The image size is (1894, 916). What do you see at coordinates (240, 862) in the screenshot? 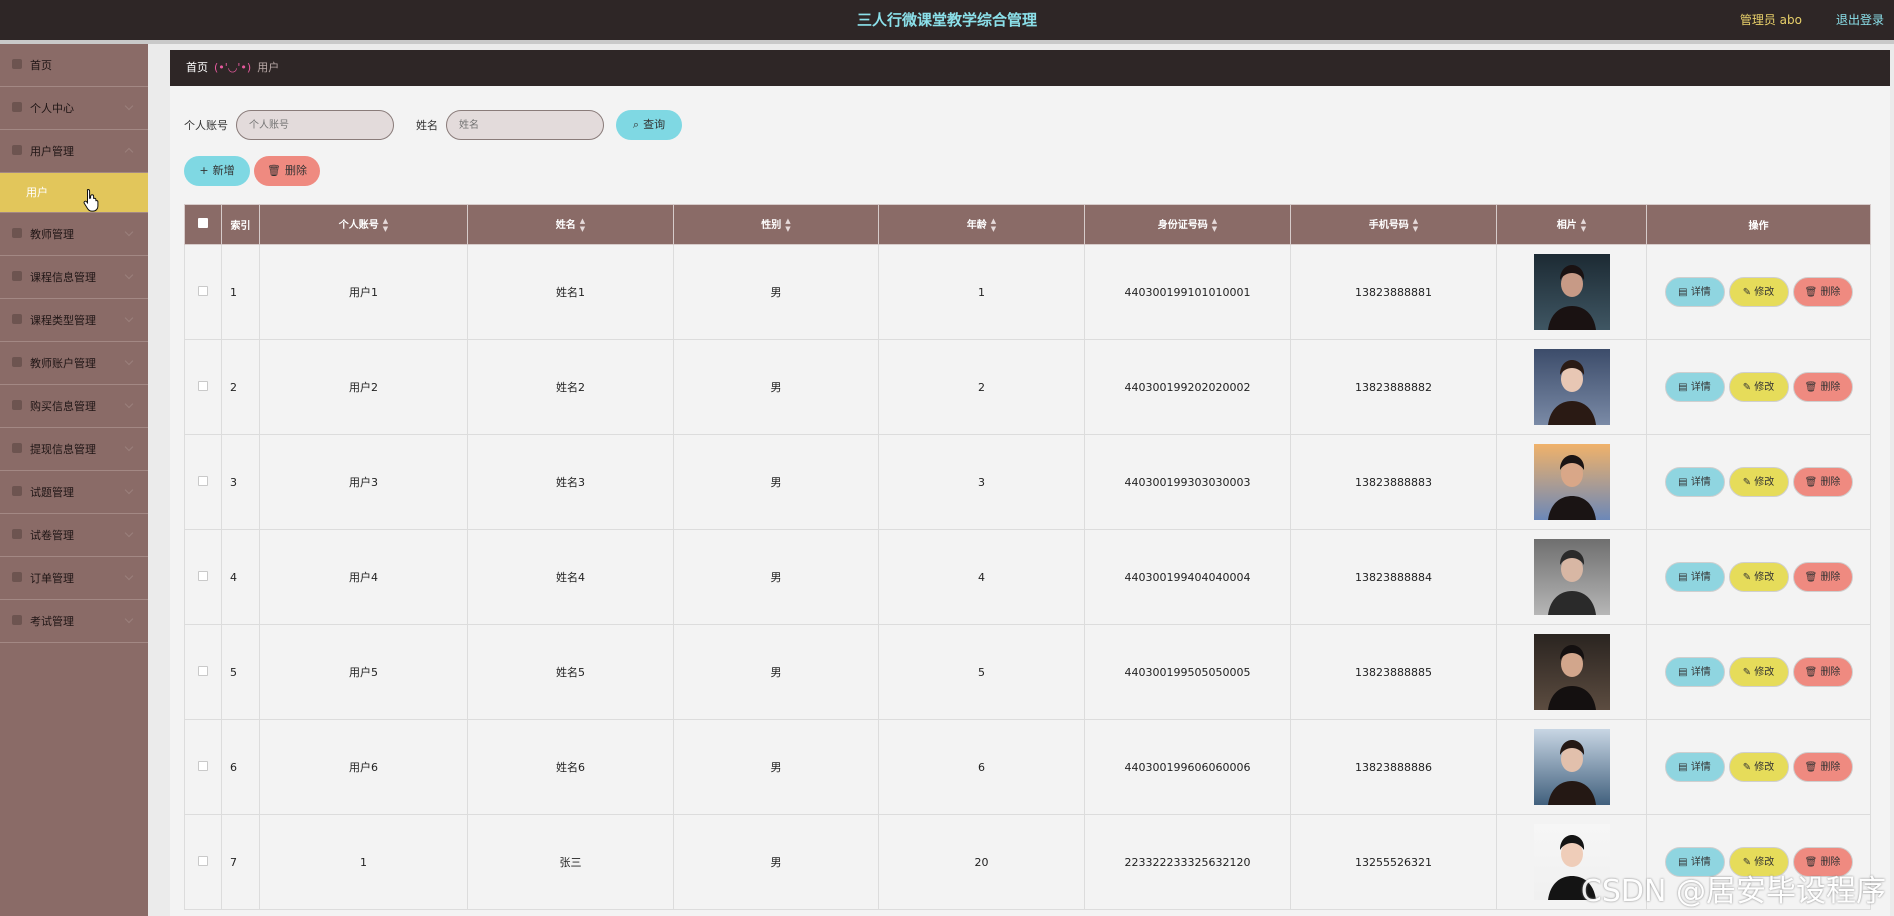
I see `cell-index: 7` at bounding box center [240, 862].